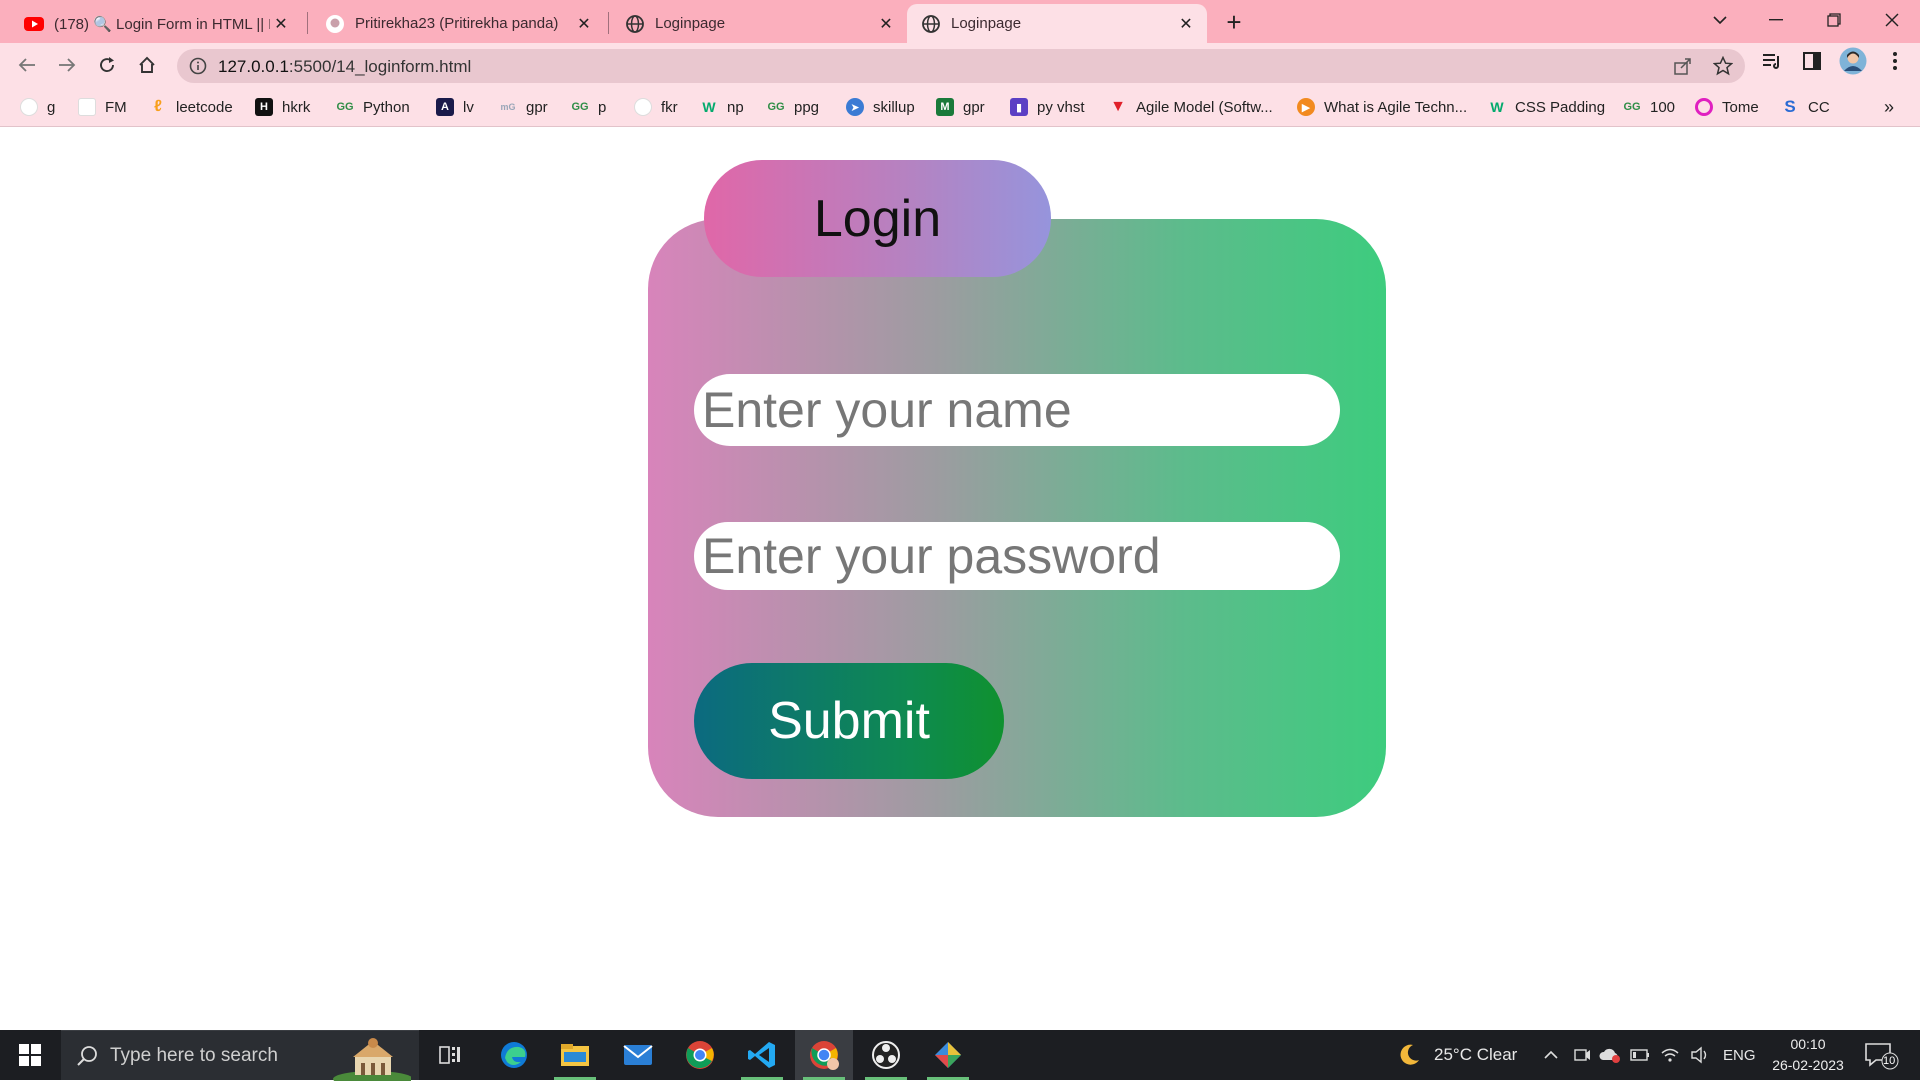 The image size is (1920, 1086). Describe the element at coordinates (690, 23) in the screenshot. I see `tab-title: Loginpage` at that location.